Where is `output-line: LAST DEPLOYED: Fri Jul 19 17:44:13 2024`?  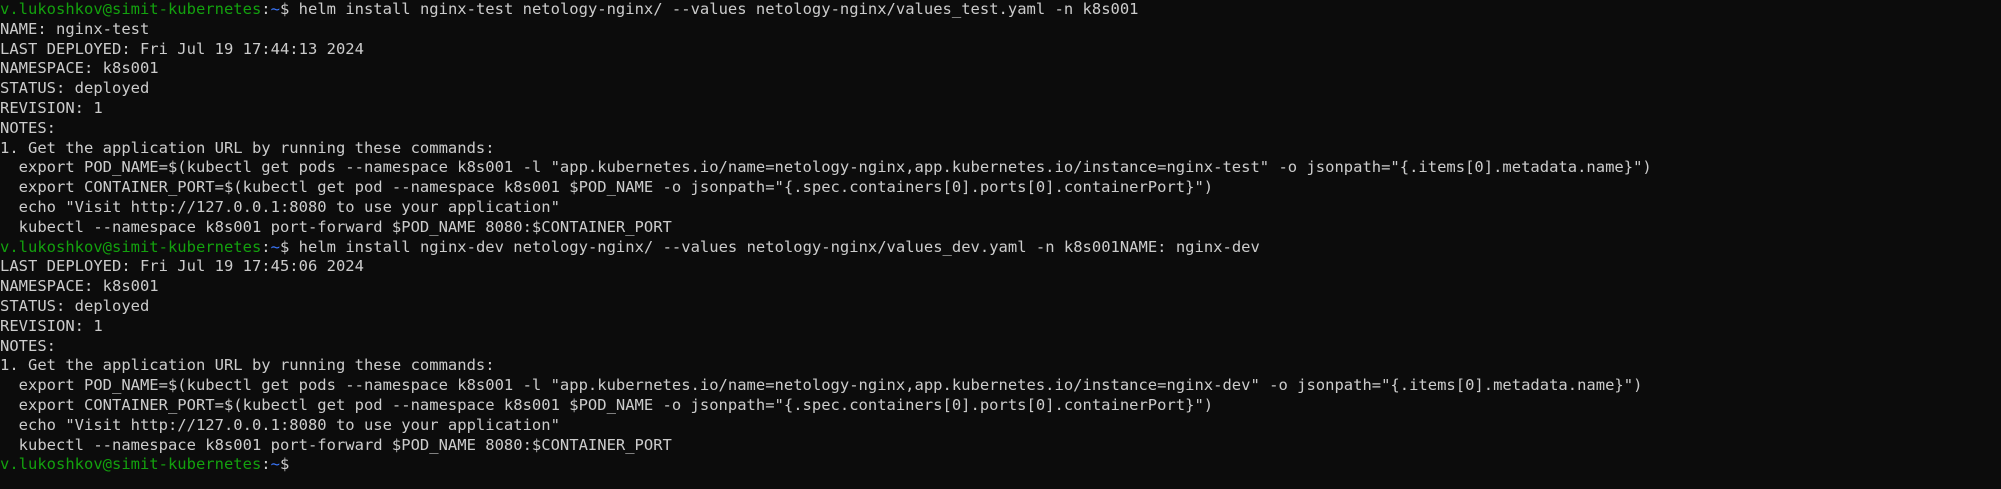
output-line: LAST DEPLOYED: Fri Jul 19 17:44:13 2024 is located at coordinates (1000, 50).